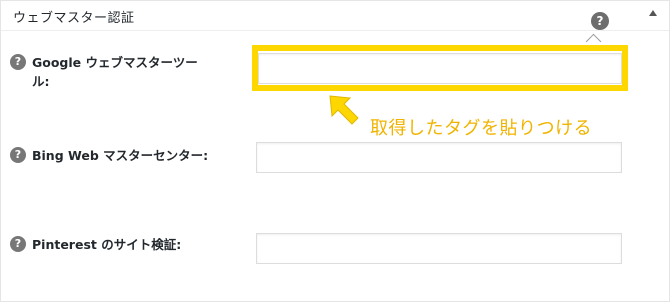 This screenshot has height=302, width=670. What do you see at coordinates (481, 128) in the screenshot?
I see `annotation-text: 取得したタグを貼りつける` at bounding box center [481, 128].